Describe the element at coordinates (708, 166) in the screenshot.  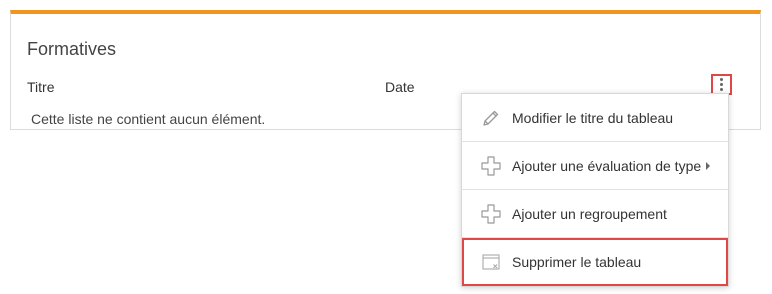
I see `chevron-right-icon` at that location.